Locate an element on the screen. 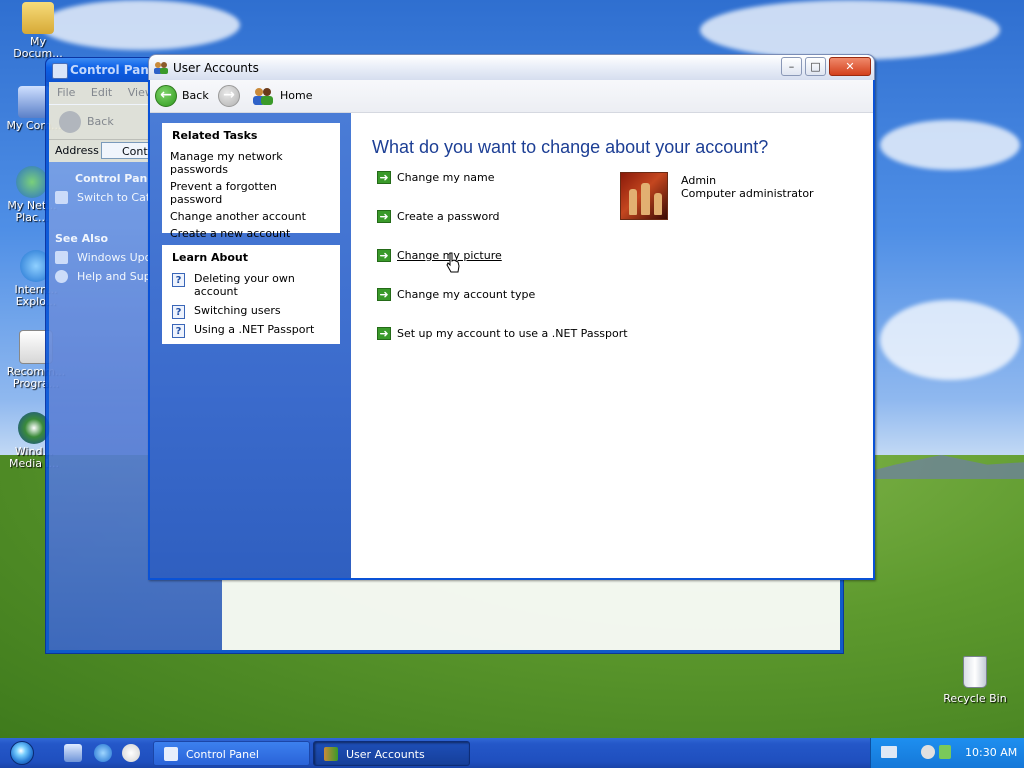 The height and width of the screenshot is (768, 1024). minimize-button: – is located at coordinates (791, 66).